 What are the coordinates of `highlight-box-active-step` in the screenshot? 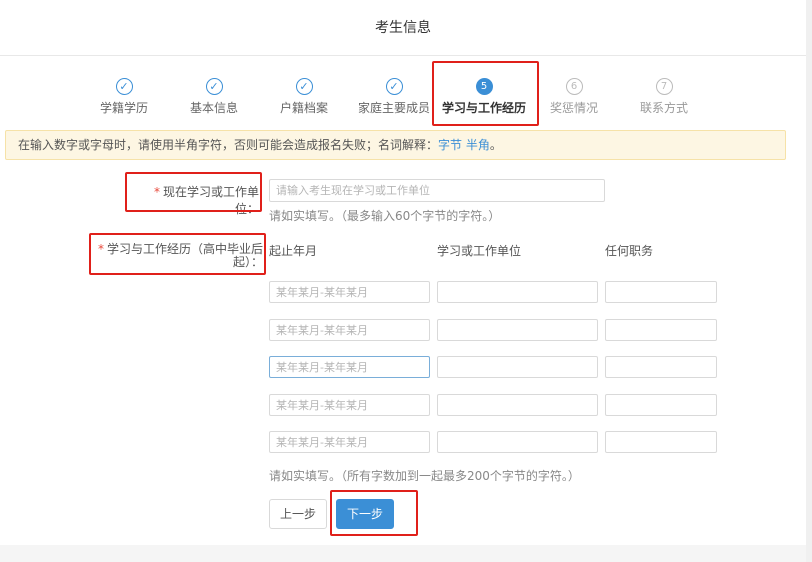 It's located at (485, 93).